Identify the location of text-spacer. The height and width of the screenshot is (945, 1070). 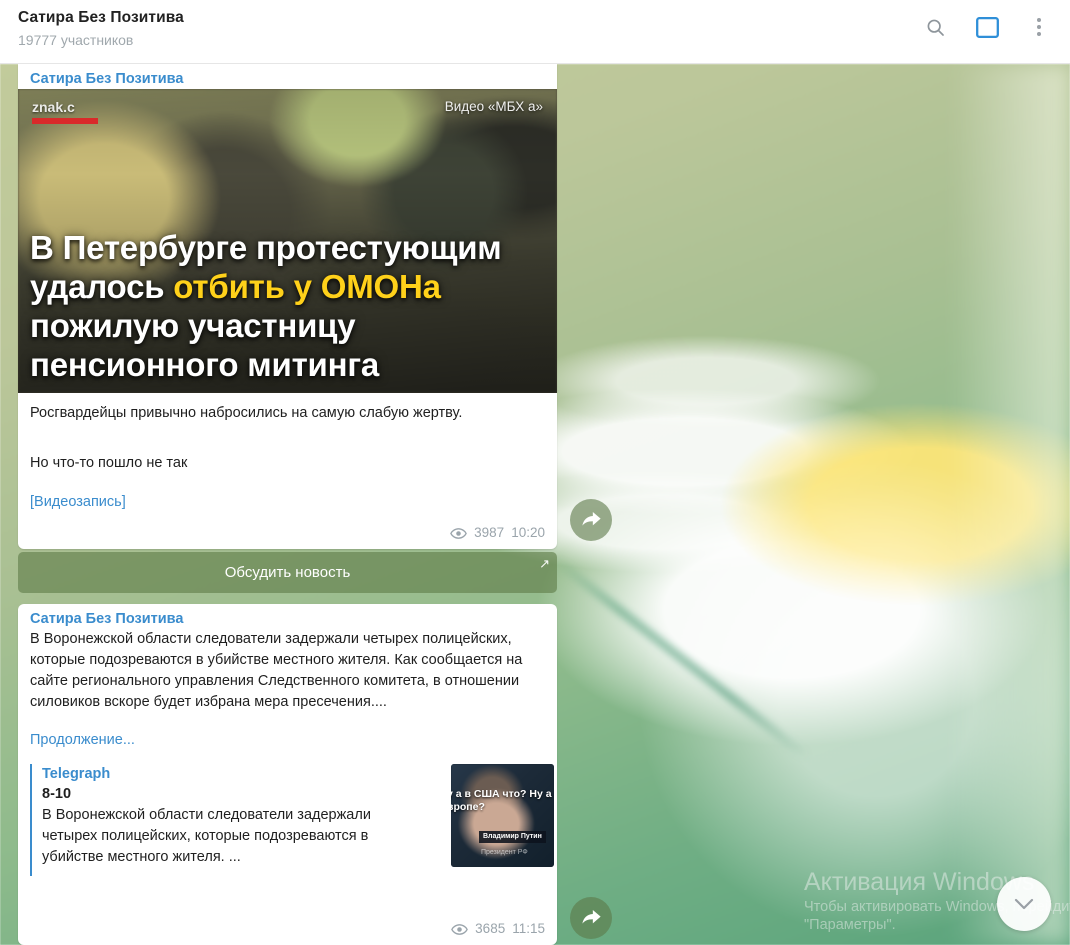
(287, 433).